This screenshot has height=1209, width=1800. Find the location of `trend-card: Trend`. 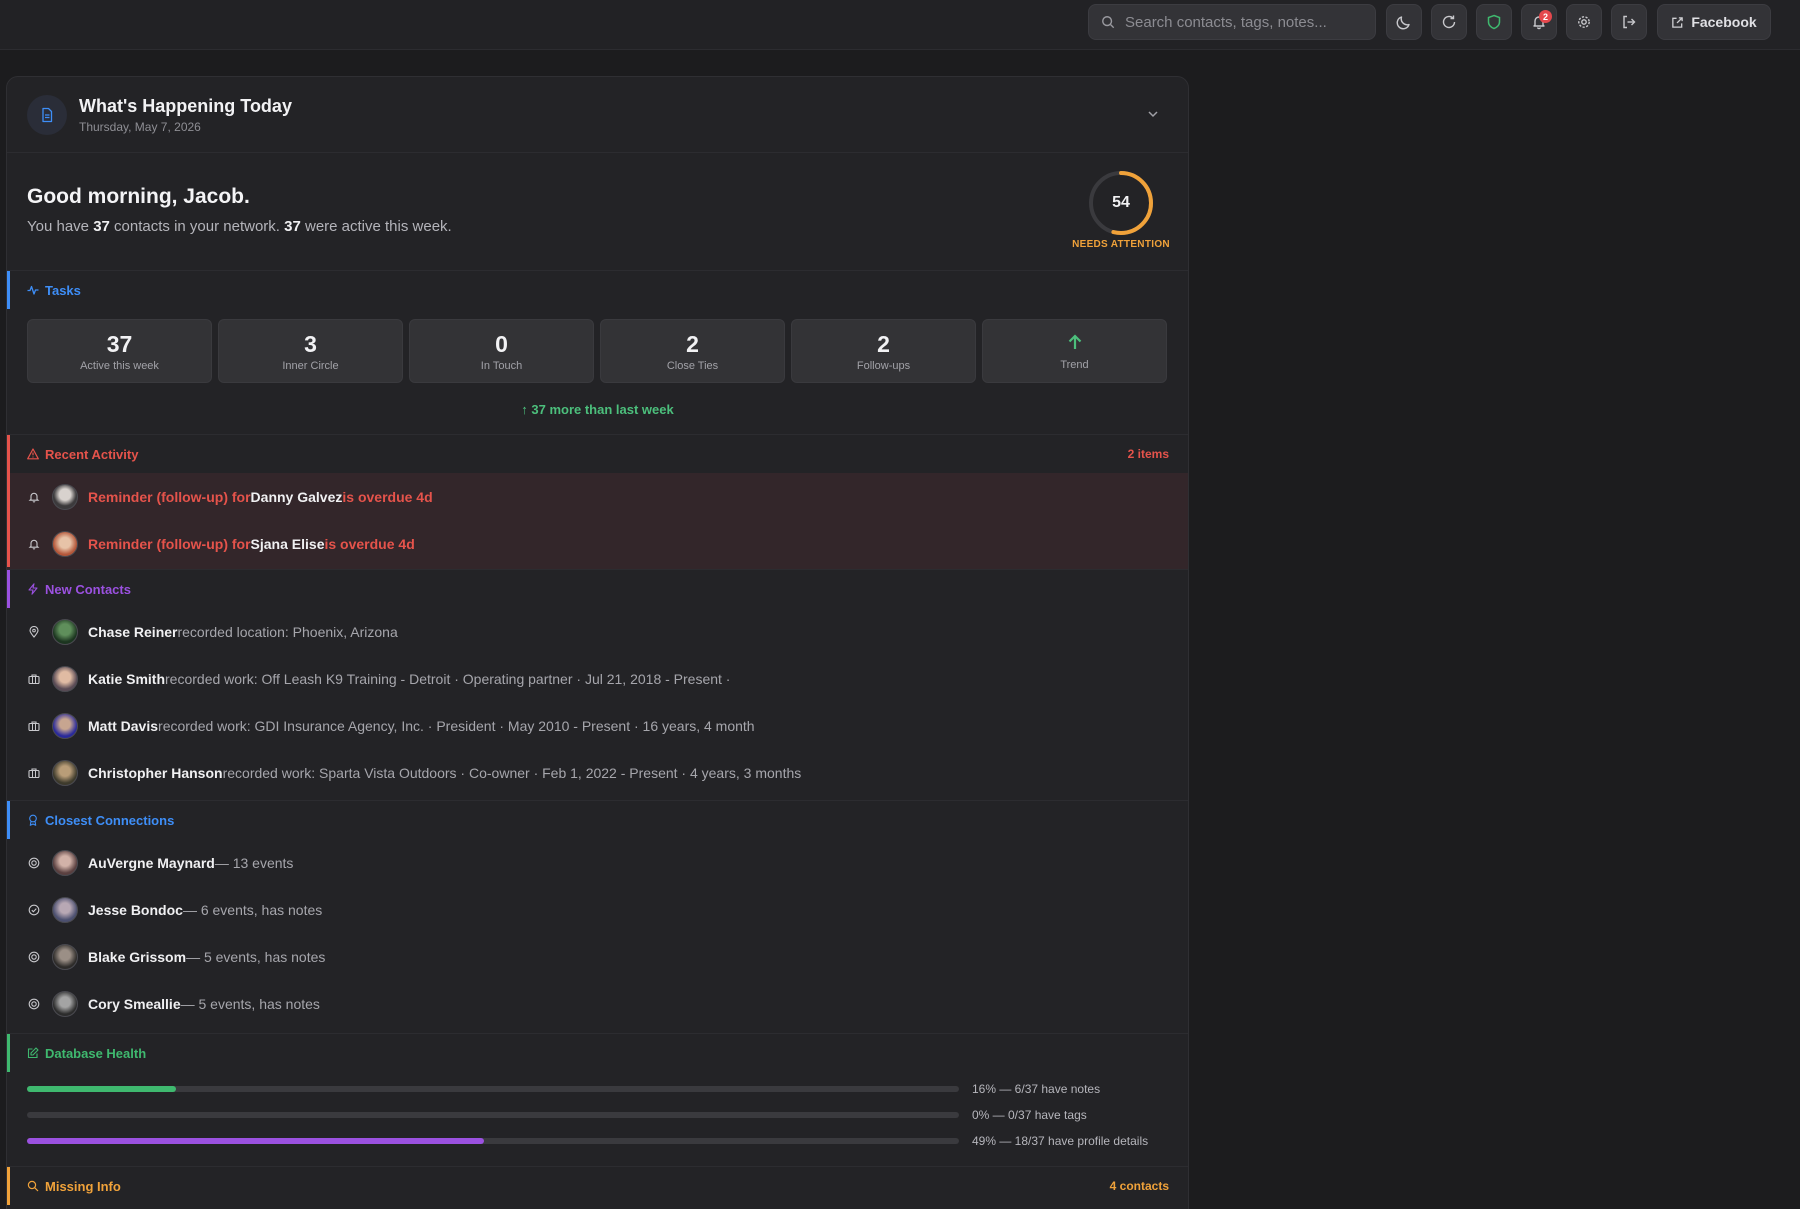

trend-card: Trend is located at coordinates (1074, 351).